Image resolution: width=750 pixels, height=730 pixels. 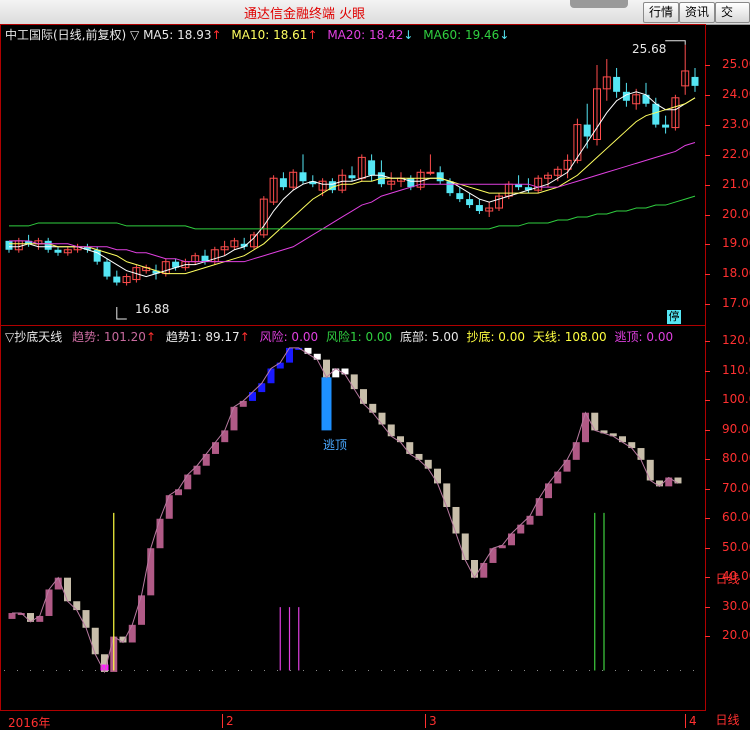 I want to click on high-price-label: 25.68, so click(x=649, y=49).